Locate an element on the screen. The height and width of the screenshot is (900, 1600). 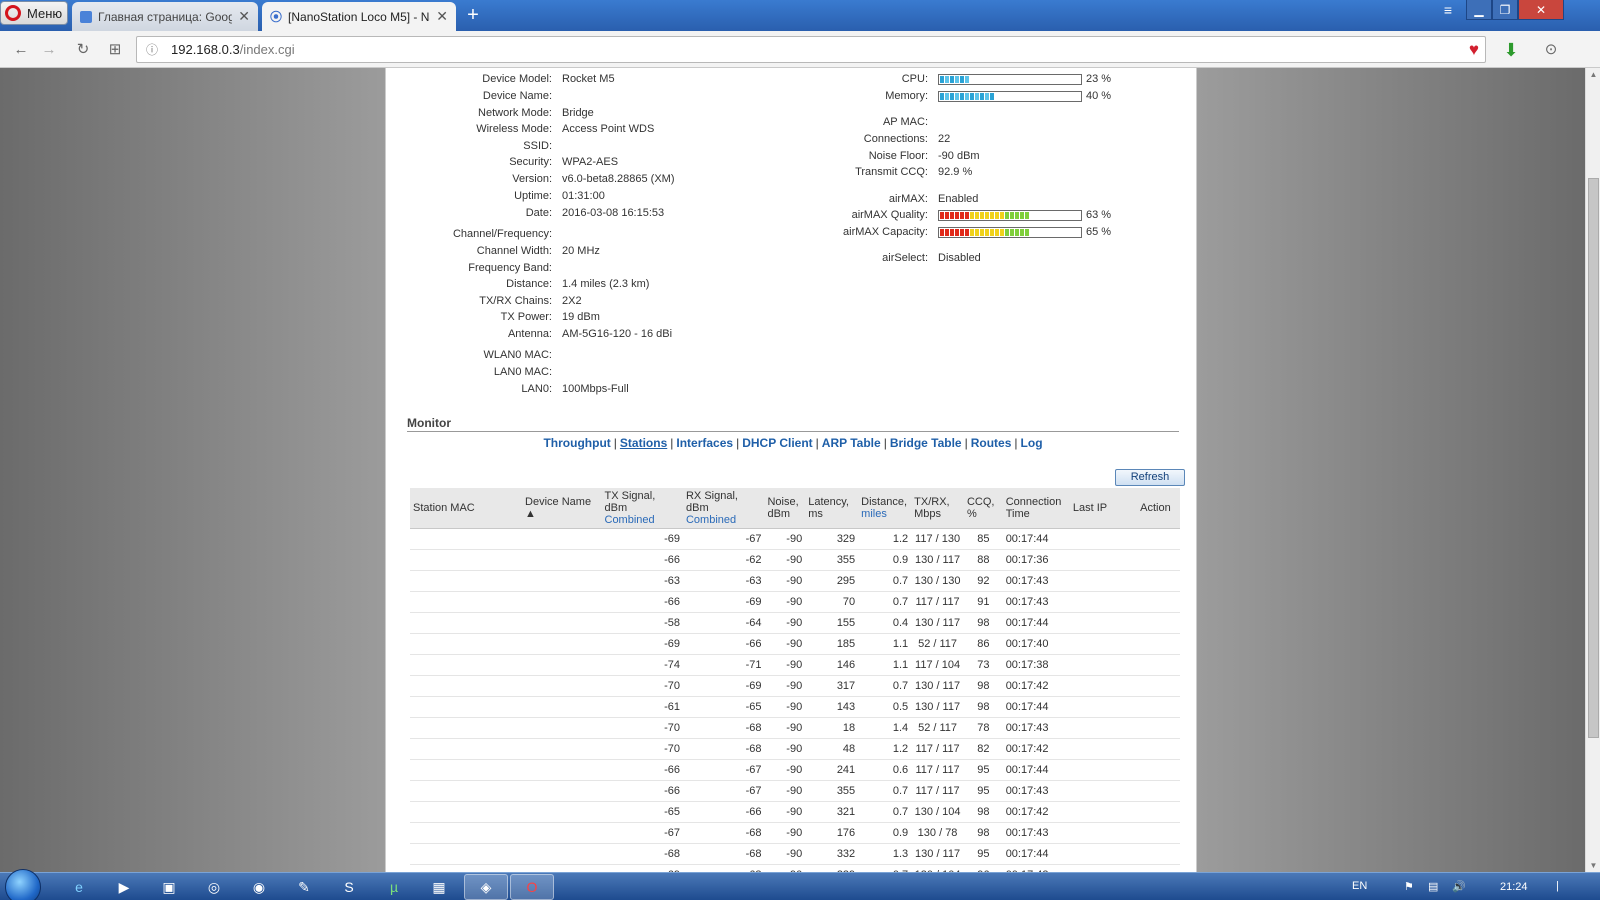
monitor-link-stations: Stations is located at coordinates (643, 443).